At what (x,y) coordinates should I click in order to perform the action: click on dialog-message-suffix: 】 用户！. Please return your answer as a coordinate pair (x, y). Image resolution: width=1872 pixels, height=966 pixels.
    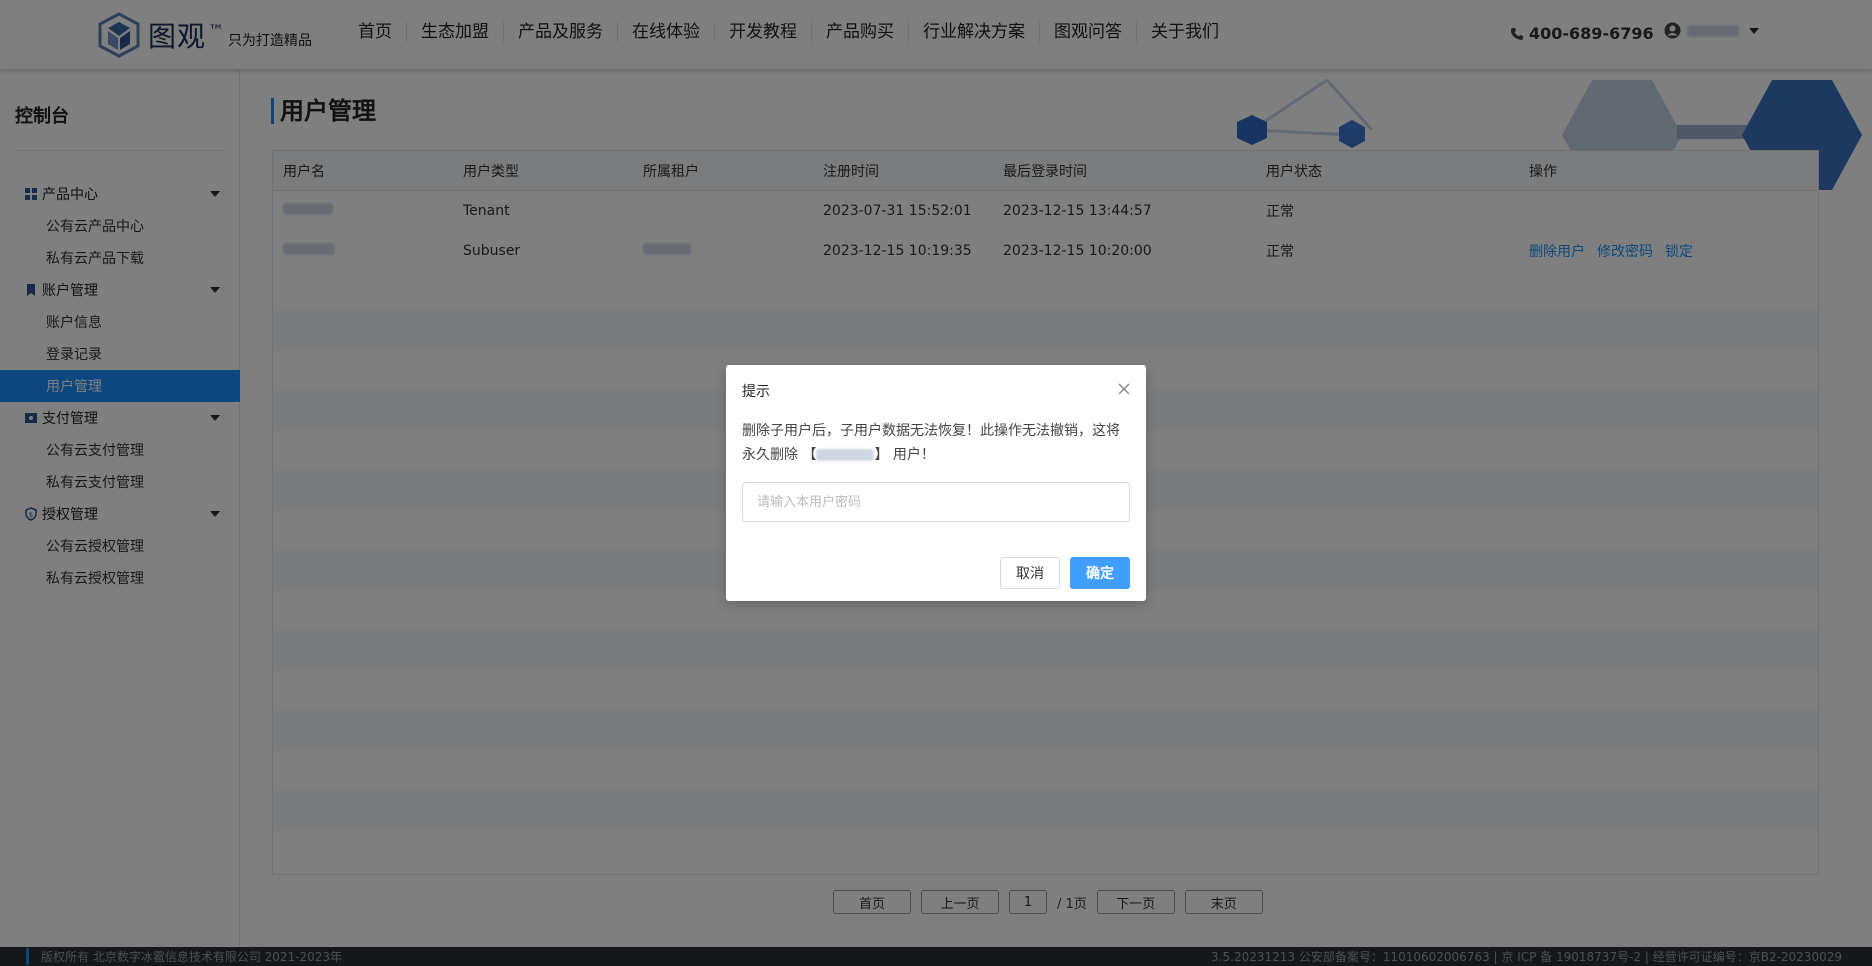
    Looking at the image, I should click on (904, 455).